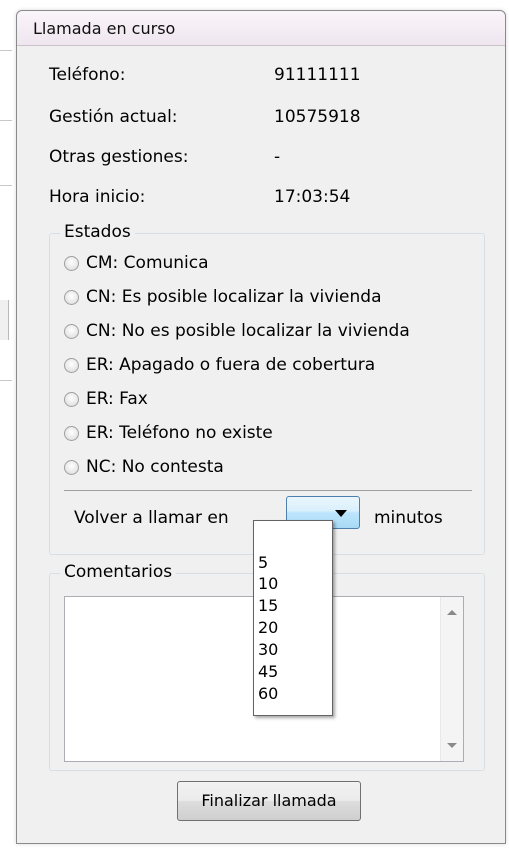 The image size is (509, 850). What do you see at coordinates (451, 679) in the screenshot?
I see `vertical-scrollbar` at bounding box center [451, 679].